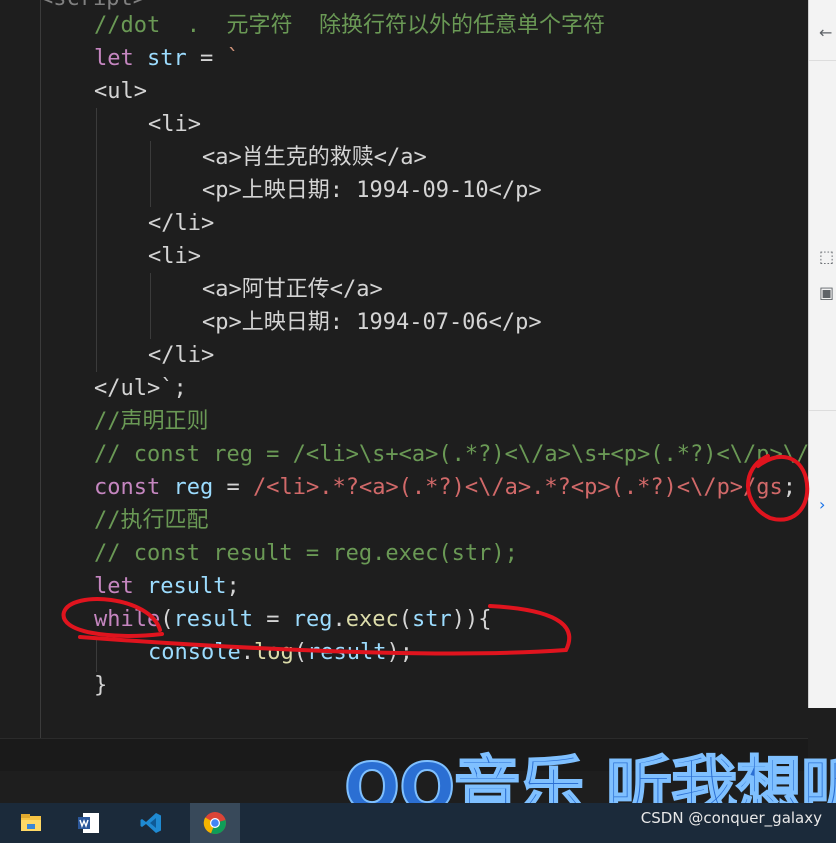 Image resolution: width=836 pixels, height=843 pixels. Describe the element at coordinates (399, 652) in the screenshot. I see `code-token: );` at that location.